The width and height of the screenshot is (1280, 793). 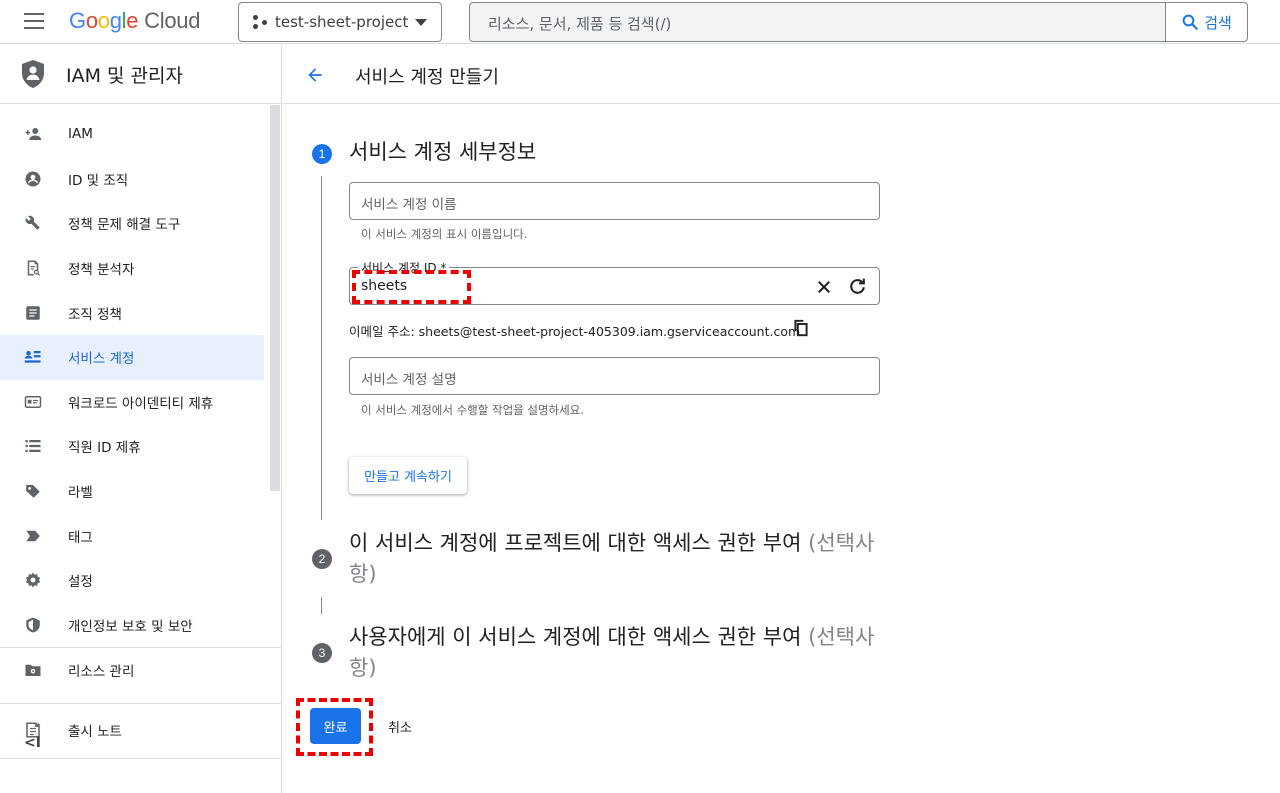 I want to click on search-button-label: 검색, so click(x=1218, y=22).